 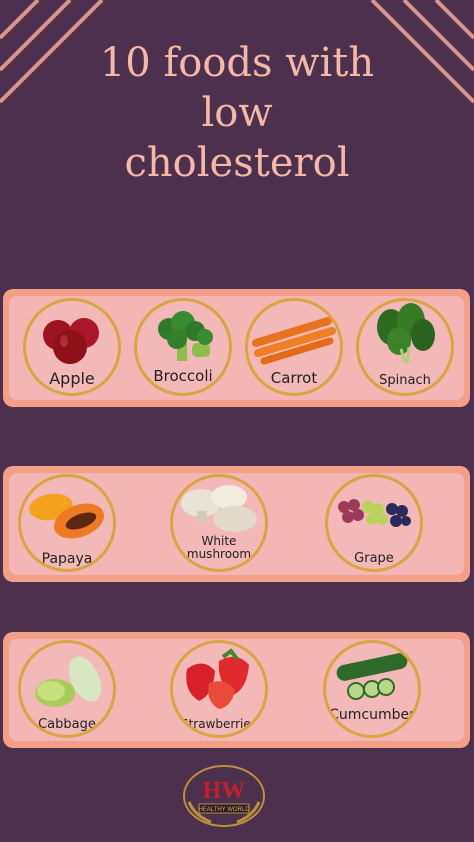 I want to click on logo-text: HEALTHY WORLD, so click(x=224, y=810).